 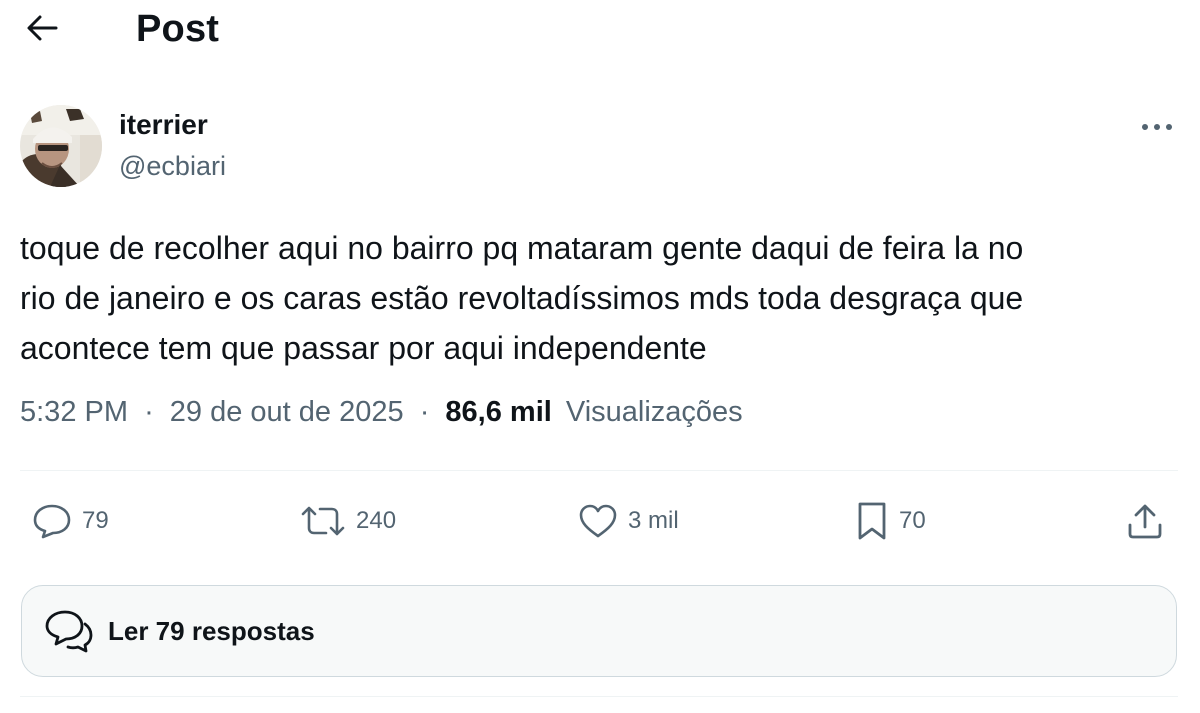 I want to click on share-button, so click(x=1145, y=521).